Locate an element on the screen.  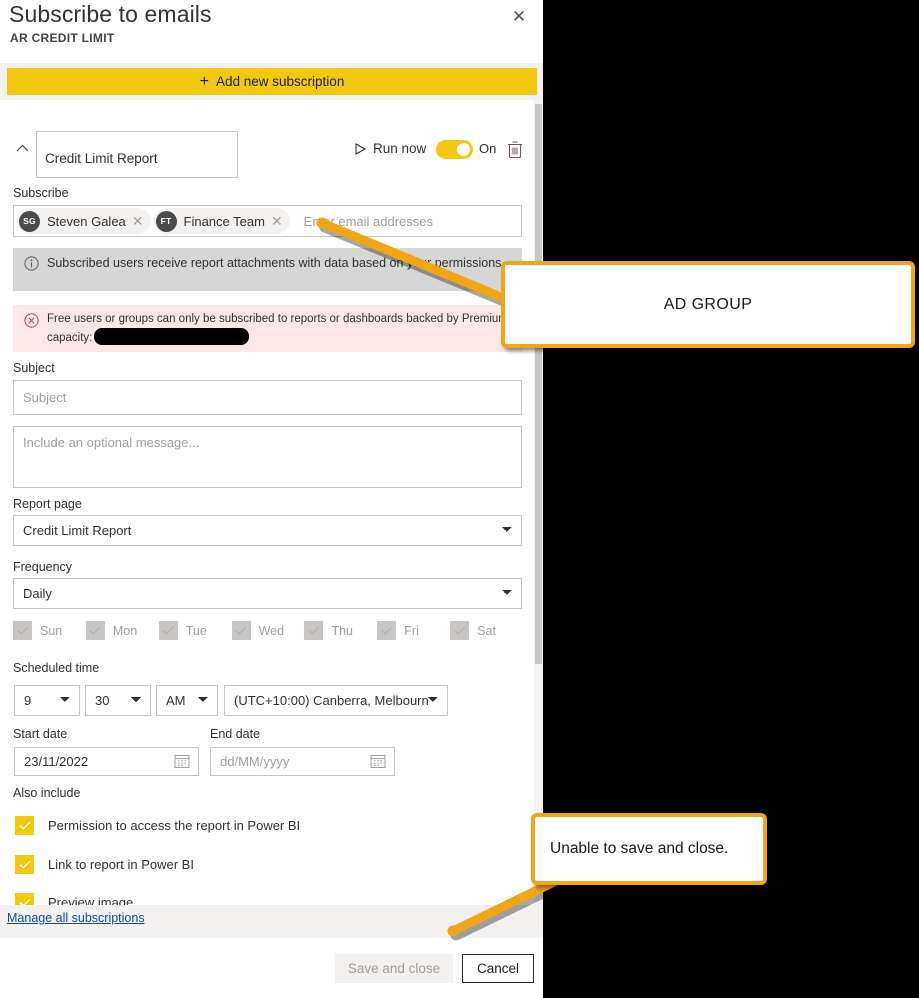
recipient-name: Finance Team is located at coordinates (224, 221).